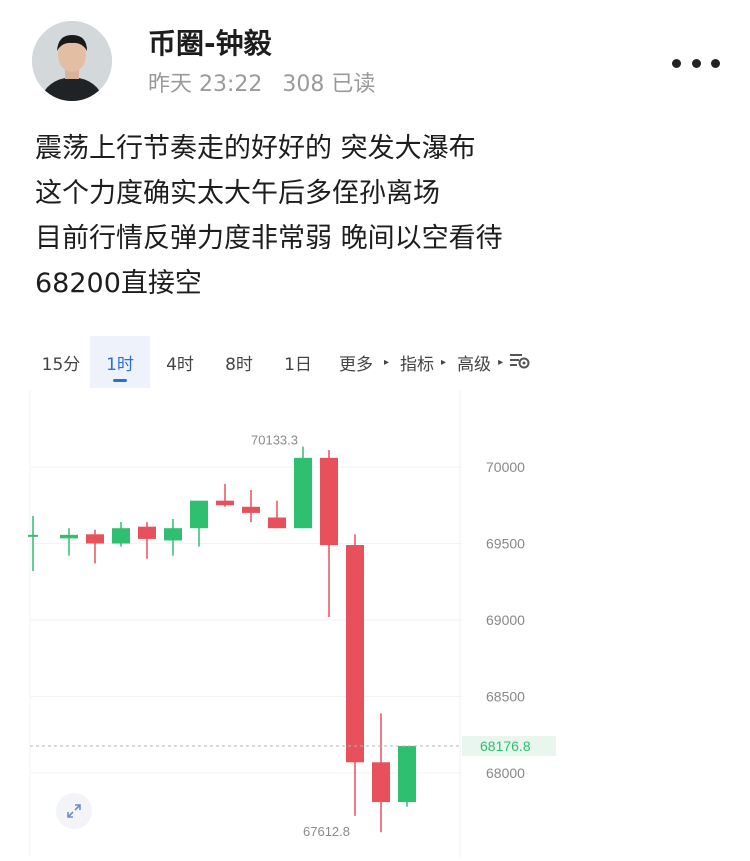 This screenshot has width=750, height=861. What do you see at coordinates (120, 362) in the screenshot?
I see `tab-1h: 1时` at bounding box center [120, 362].